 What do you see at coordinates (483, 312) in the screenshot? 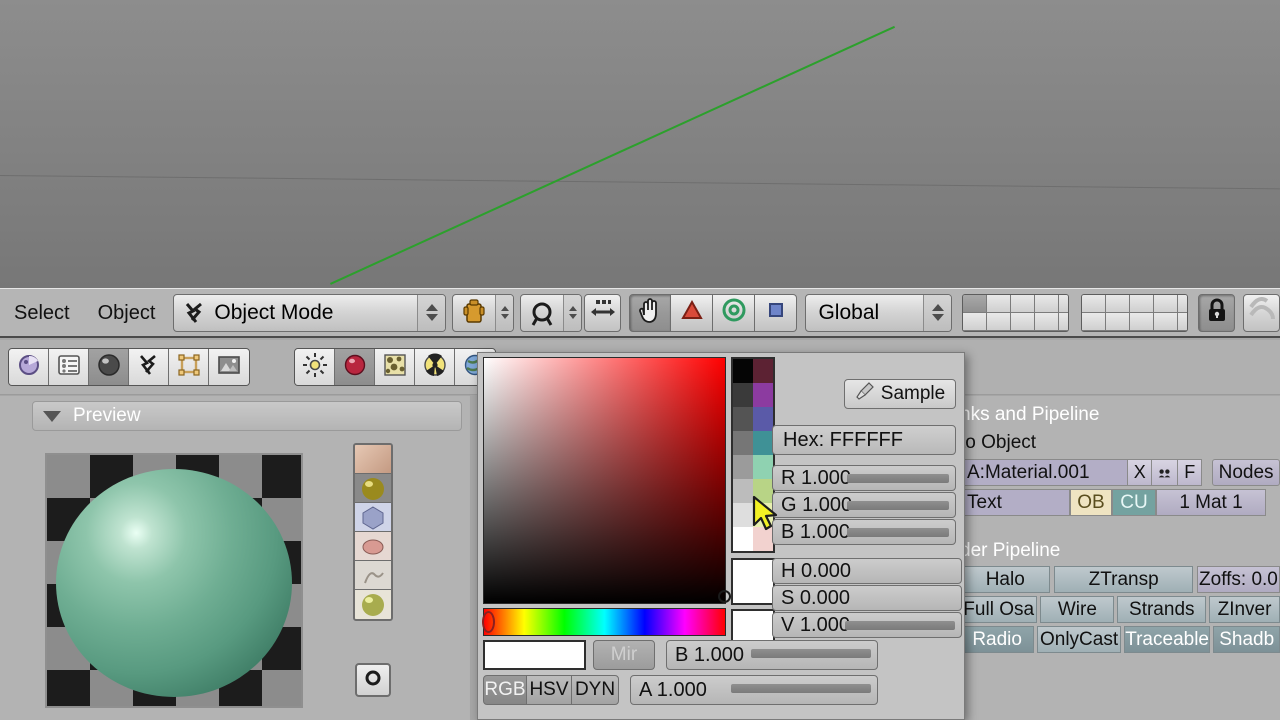
I see `draw-type-dropdown` at bounding box center [483, 312].